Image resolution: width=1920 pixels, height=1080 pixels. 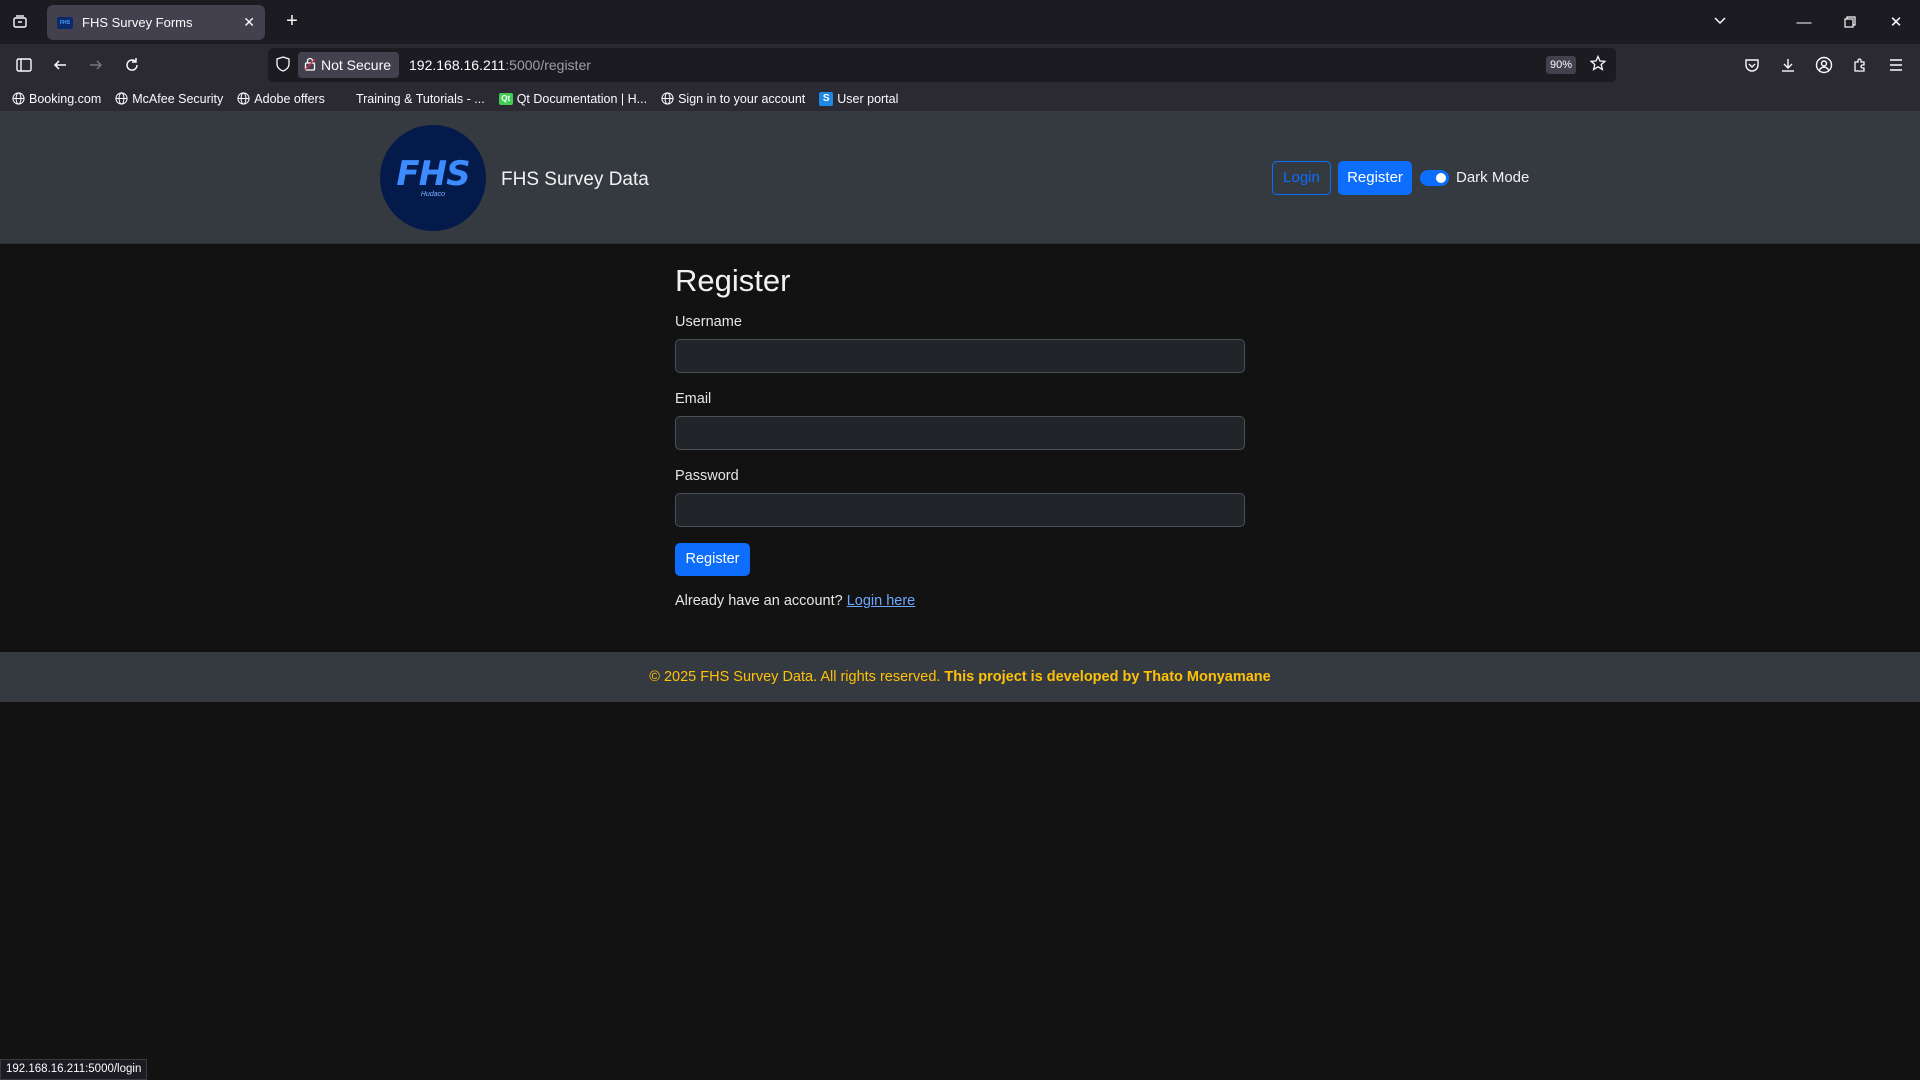 I want to click on bookmark-star-icon, so click(x=1598, y=65).